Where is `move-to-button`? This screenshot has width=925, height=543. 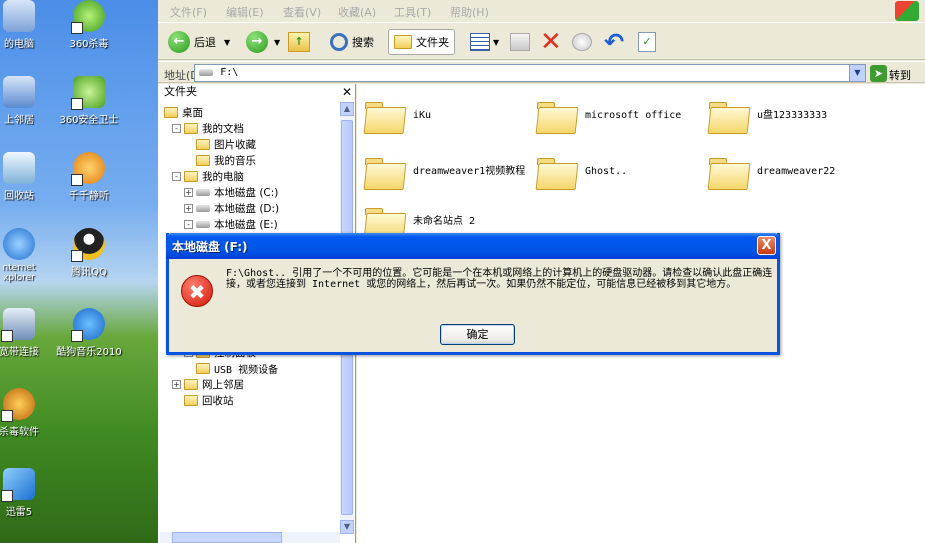
move-to-button is located at coordinates (520, 42).